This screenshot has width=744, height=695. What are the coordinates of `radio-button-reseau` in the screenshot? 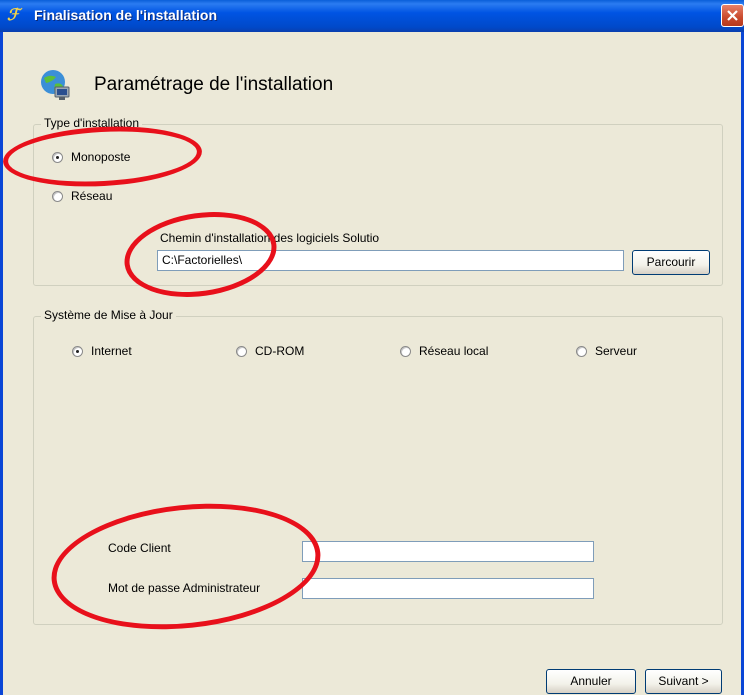 It's located at (57, 196).